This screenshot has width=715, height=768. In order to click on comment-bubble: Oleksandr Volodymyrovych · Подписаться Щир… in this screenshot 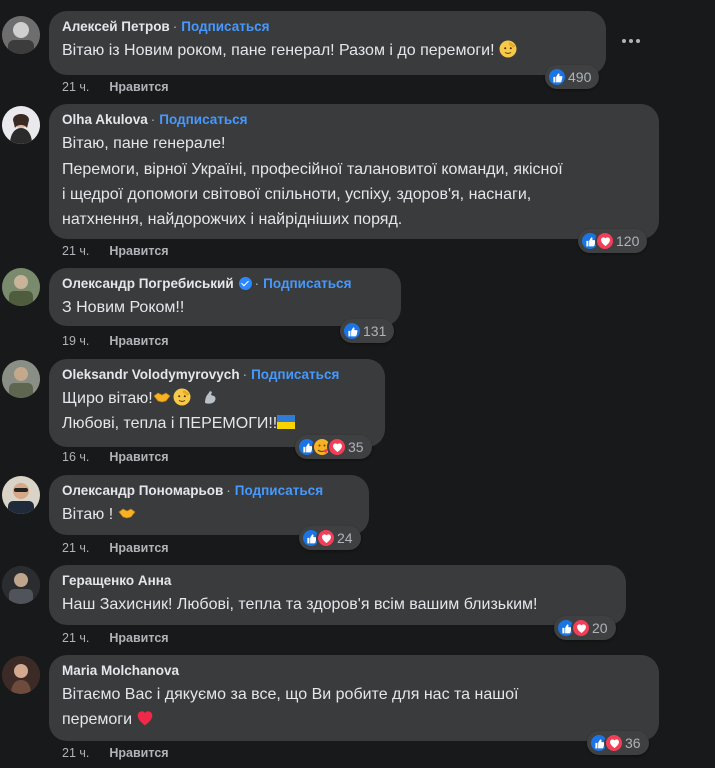, I will do `click(217, 403)`.